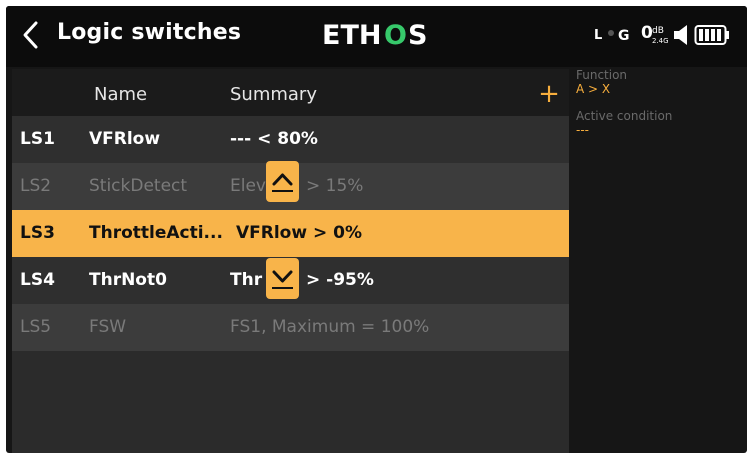 Image resolution: width=753 pixels, height=459 pixels. Describe the element at coordinates (661, 103) in the screenshot. I see `details-panel: Function A > X Active condition ---` at that location.